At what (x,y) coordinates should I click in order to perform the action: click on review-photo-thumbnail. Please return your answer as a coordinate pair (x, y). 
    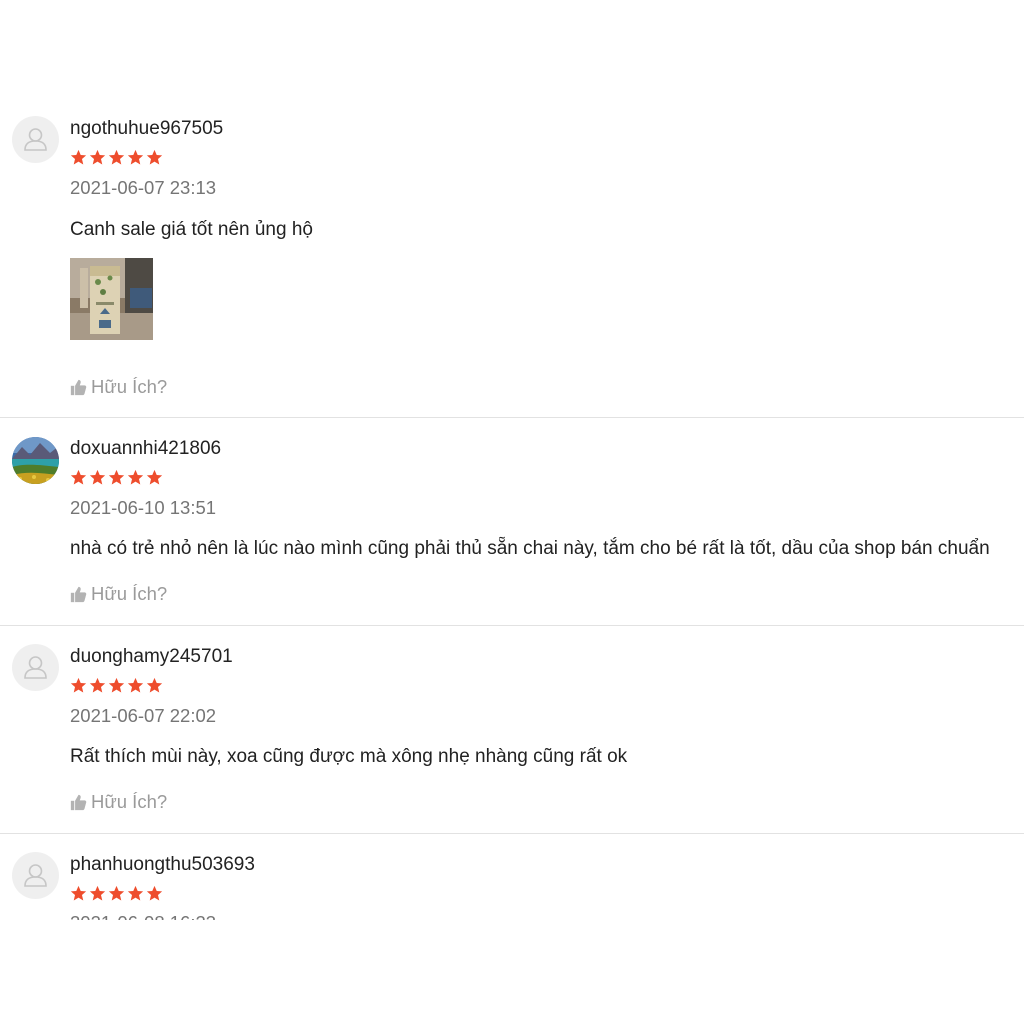
    Looking at the image, I should click on (111, 299).